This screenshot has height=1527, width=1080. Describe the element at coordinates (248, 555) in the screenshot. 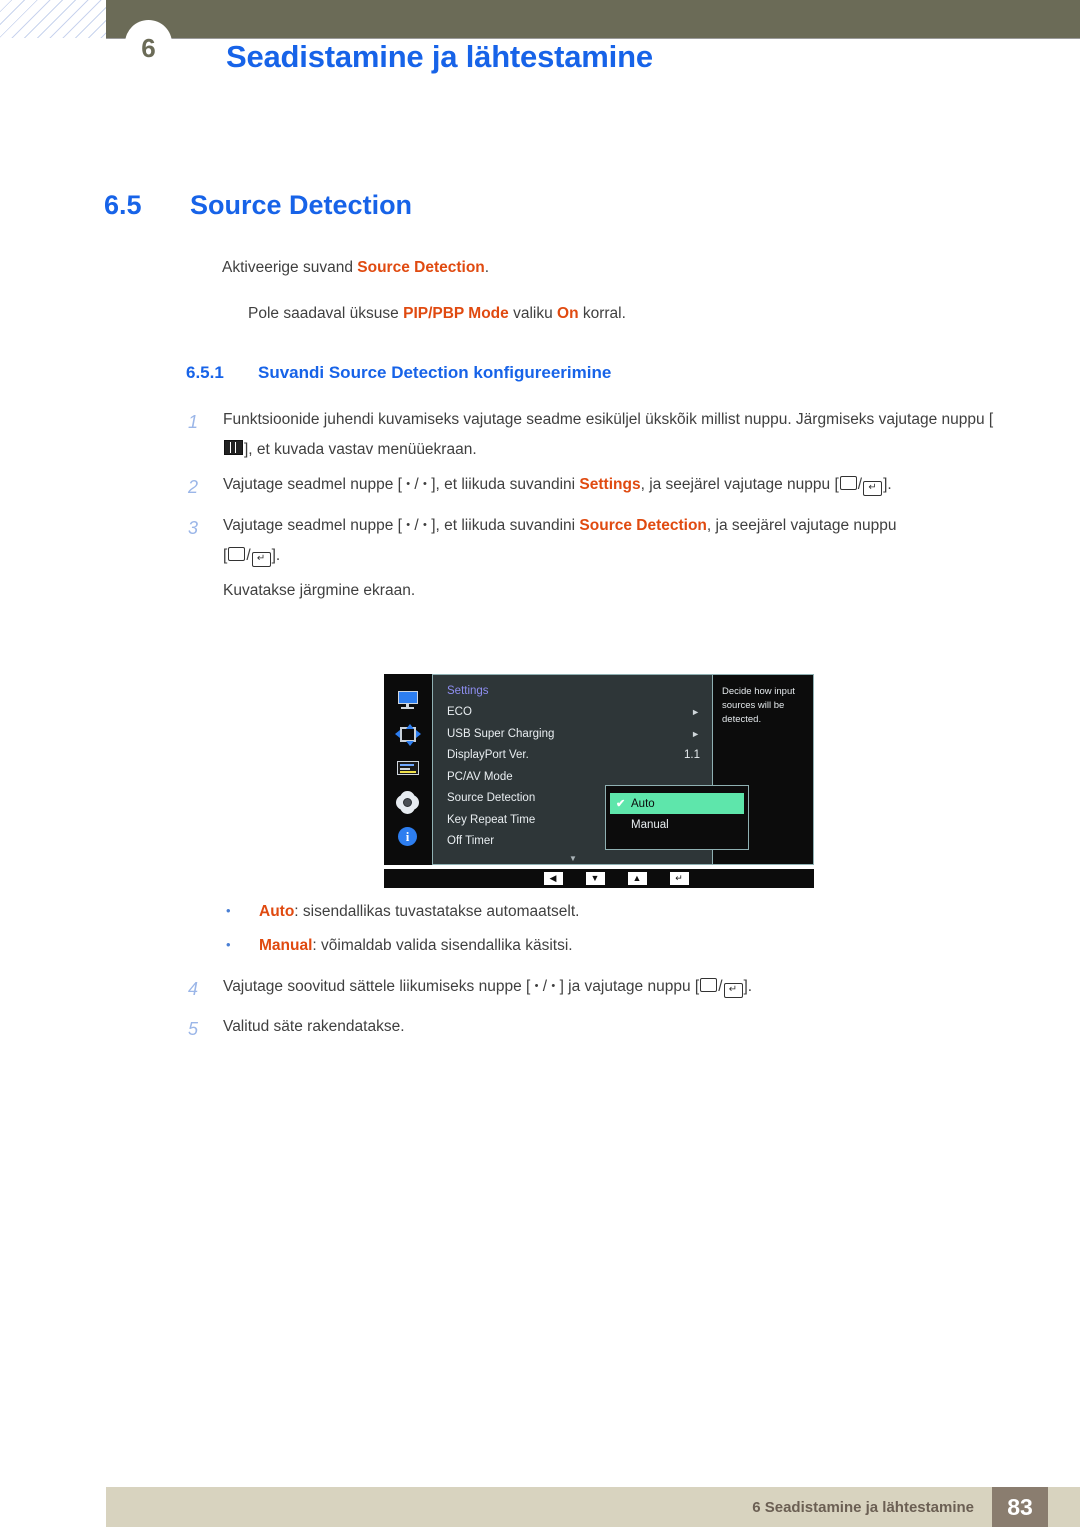

I see `step-3-text-f: /` at that location.